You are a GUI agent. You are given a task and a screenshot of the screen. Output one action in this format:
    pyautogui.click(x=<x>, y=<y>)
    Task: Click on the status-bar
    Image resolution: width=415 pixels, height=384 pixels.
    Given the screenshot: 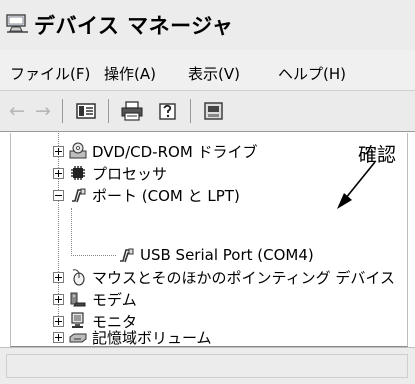 What is the action you would take?
    pyautogui.click(x=207, y=365)
    